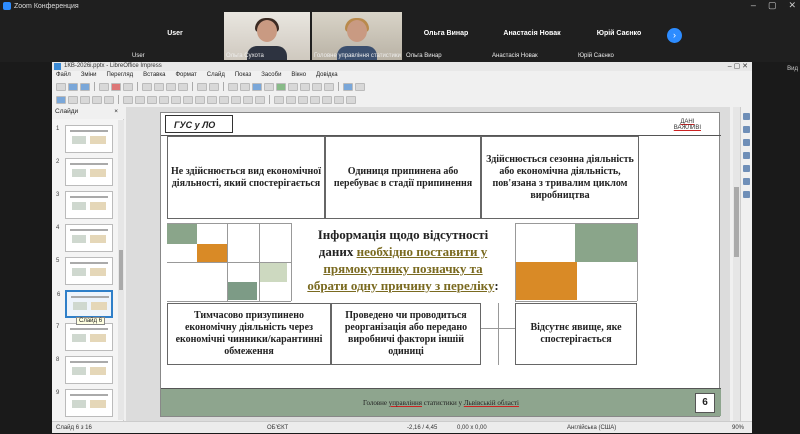 Image resolution: width=800 pixels, height=434 pixels. What do you see at coordinates (212, 99) in the screenshot?
I see `symbol-shapes-icon` at bounding box center [212, 99].